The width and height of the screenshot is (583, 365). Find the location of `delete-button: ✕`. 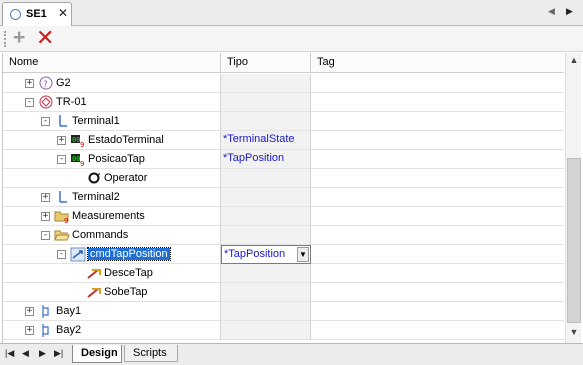

delete-button: ✕ is located at coordinates (45, 38).